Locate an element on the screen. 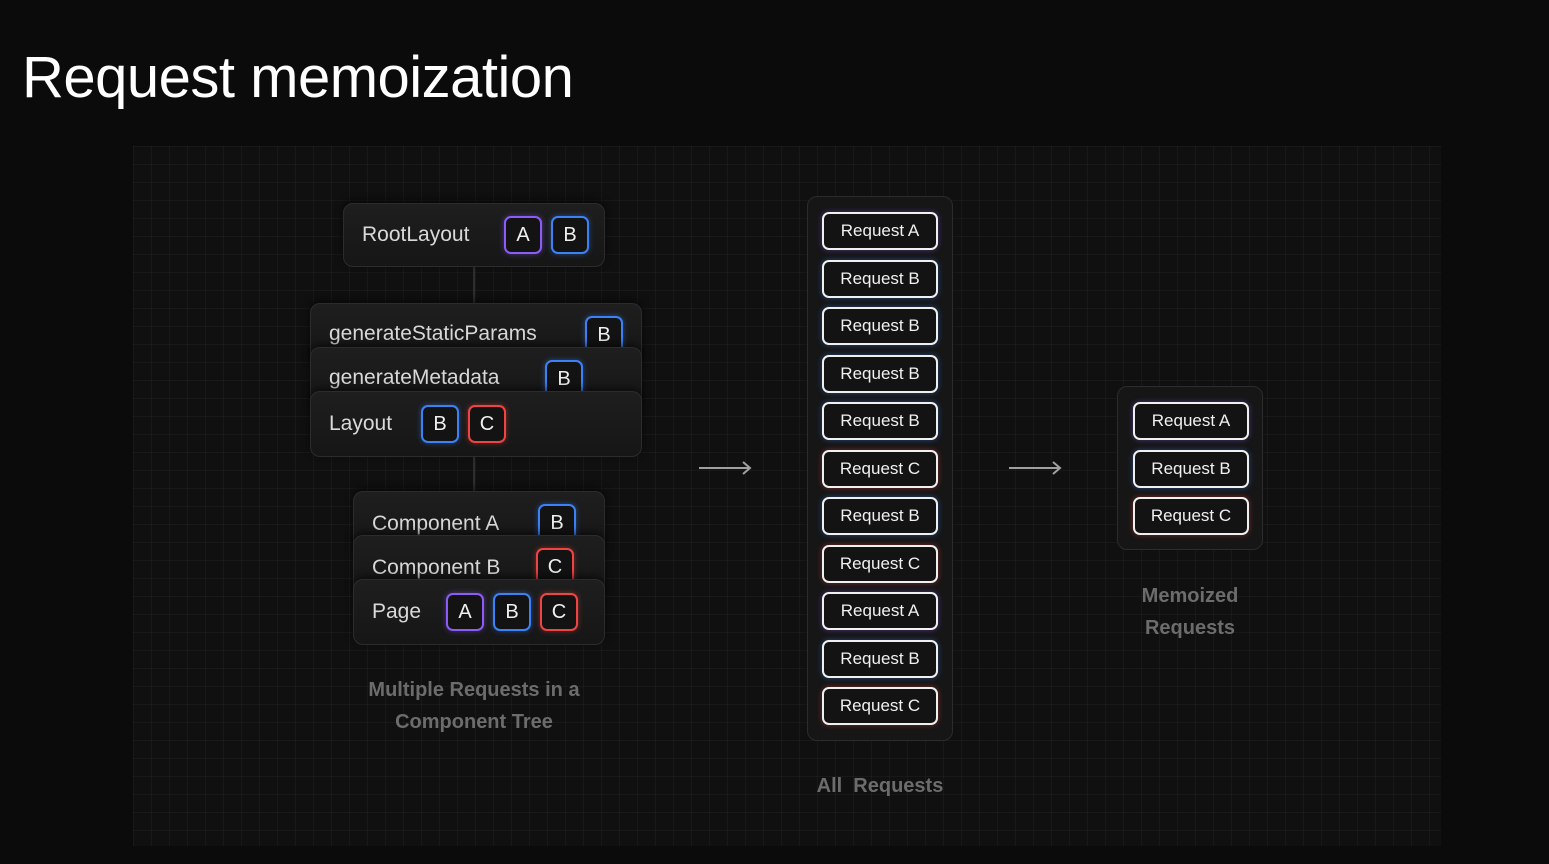  all-requests-caption: All Requests is located at coordinates (880, 786).